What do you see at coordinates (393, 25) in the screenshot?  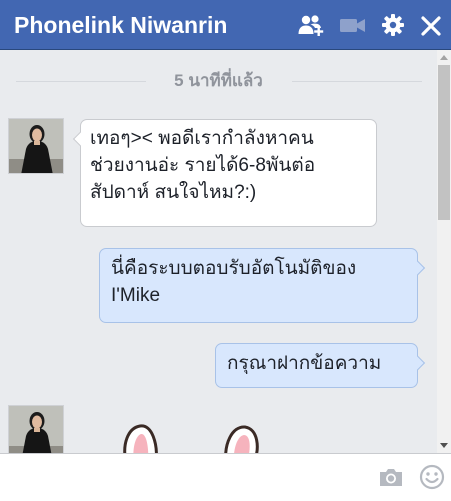 I see `gear-icon` at bounding box center [393, 25].